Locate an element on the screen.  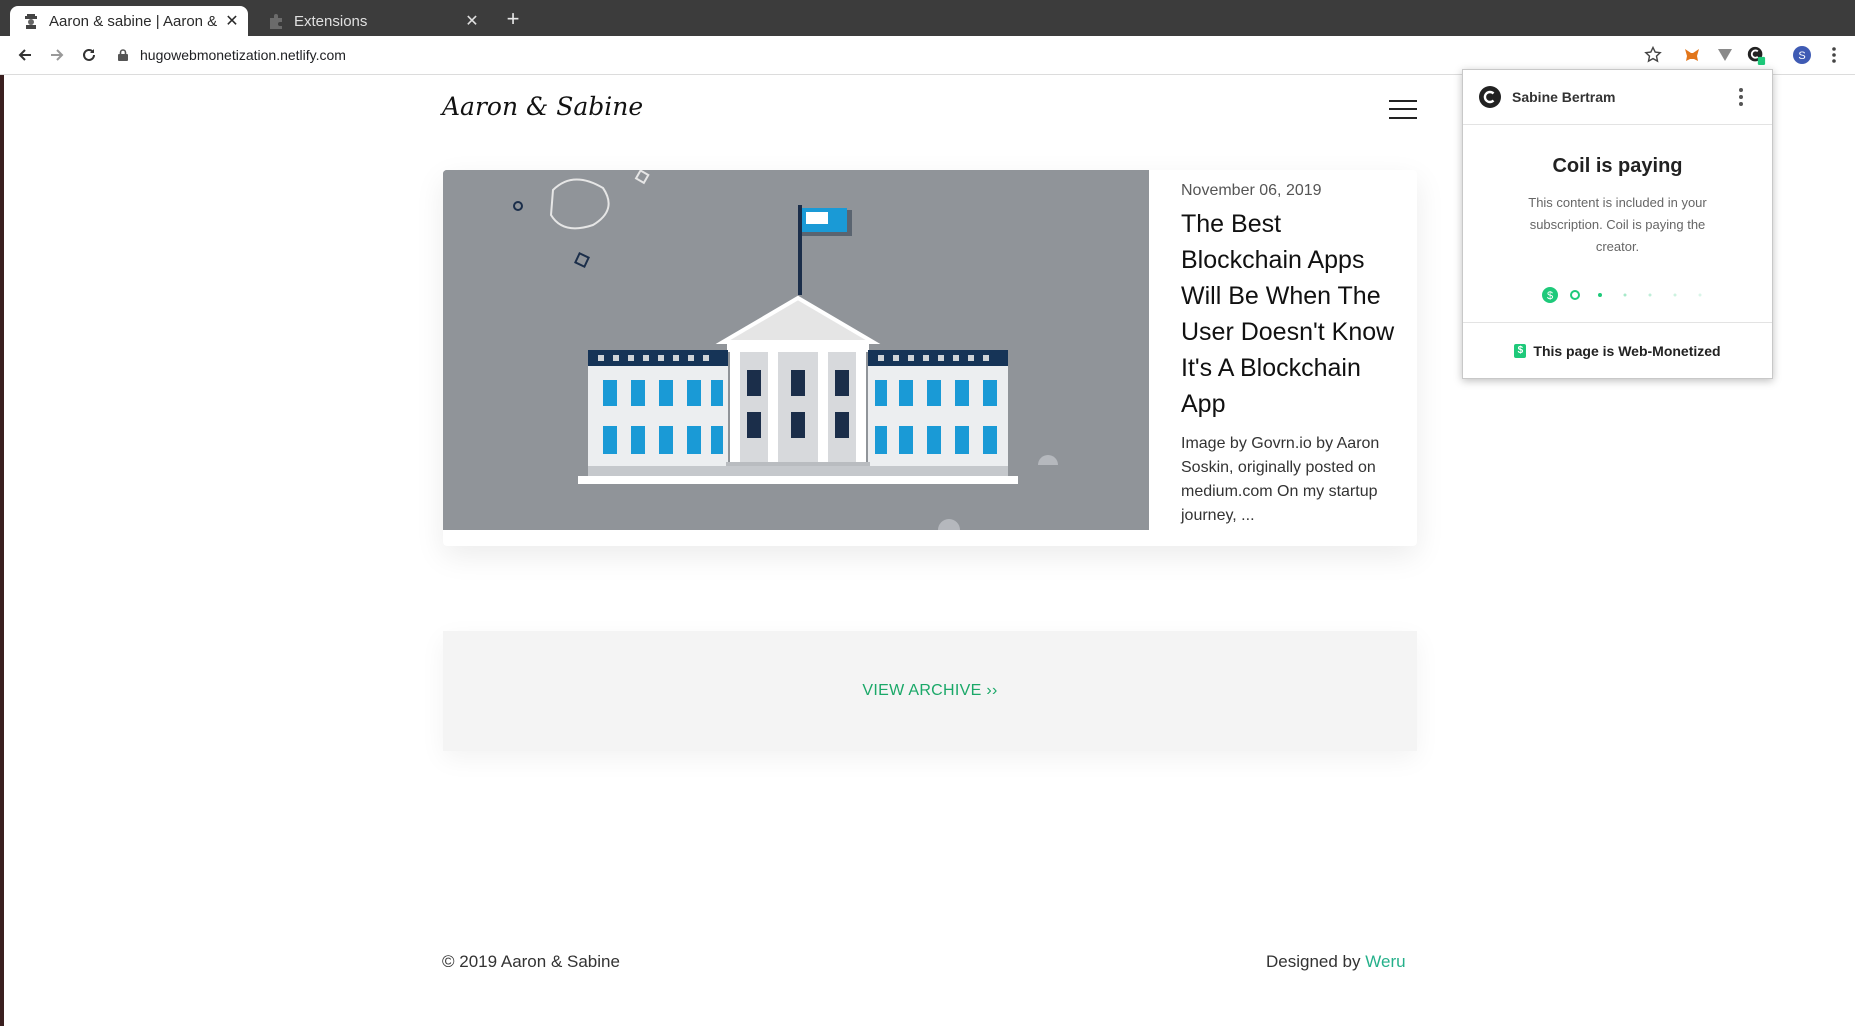
archive-section: VIEW ARCHIVE ›› is located at coordinates (930, 691).